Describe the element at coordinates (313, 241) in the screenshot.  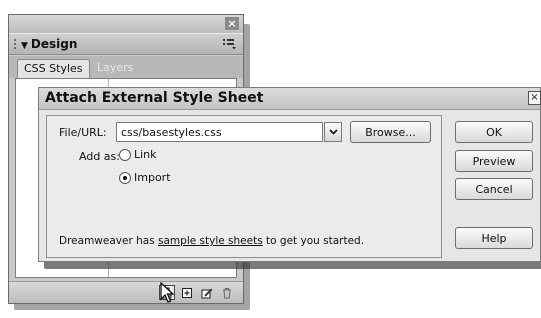
I see `help-text-after: to get you started.` at that location.